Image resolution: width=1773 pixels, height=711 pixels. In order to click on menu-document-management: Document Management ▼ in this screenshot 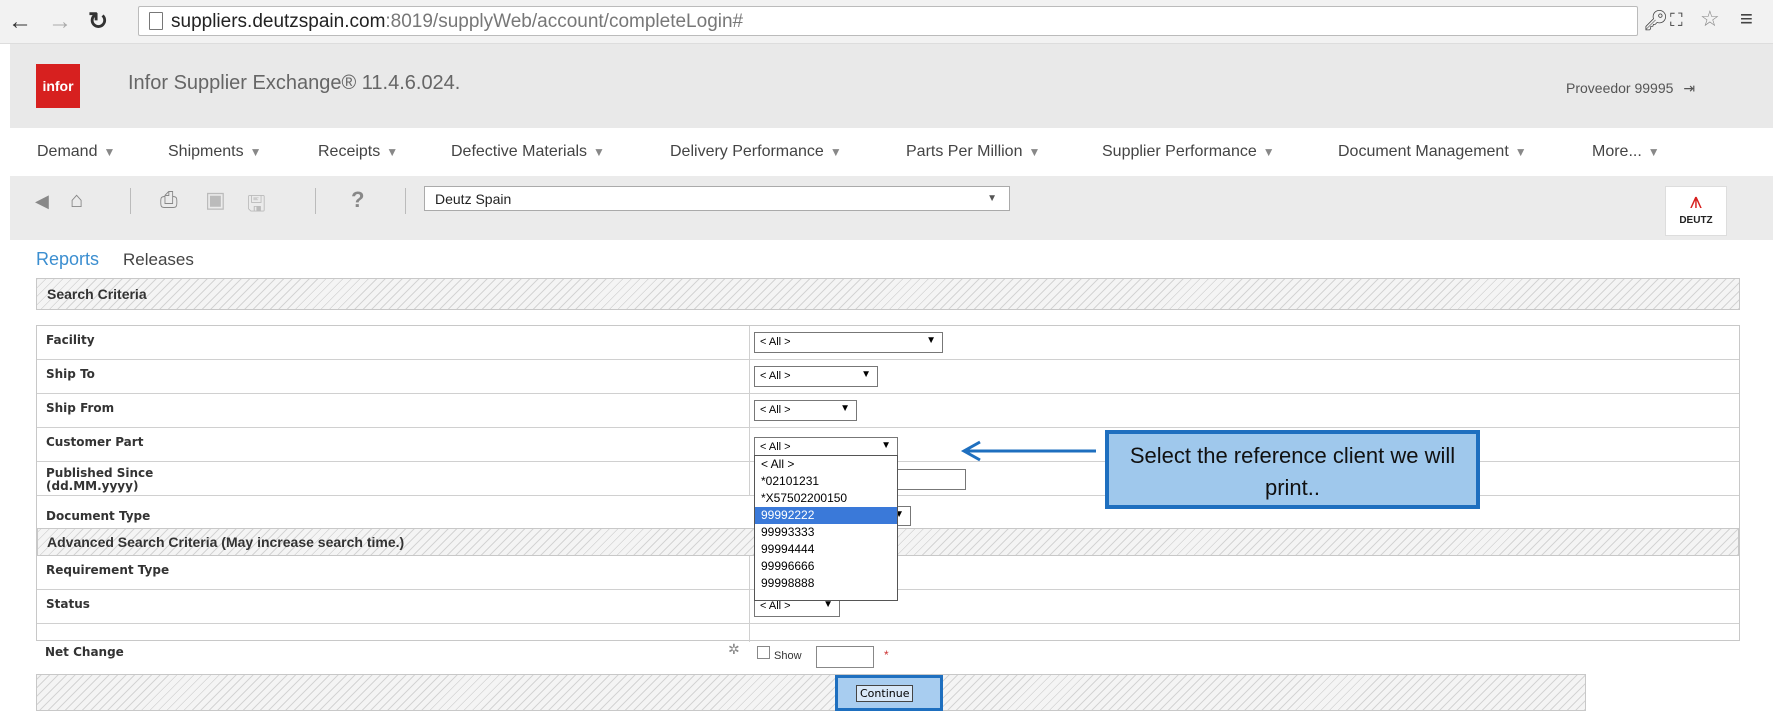, I will do `click(1432, 152)`.